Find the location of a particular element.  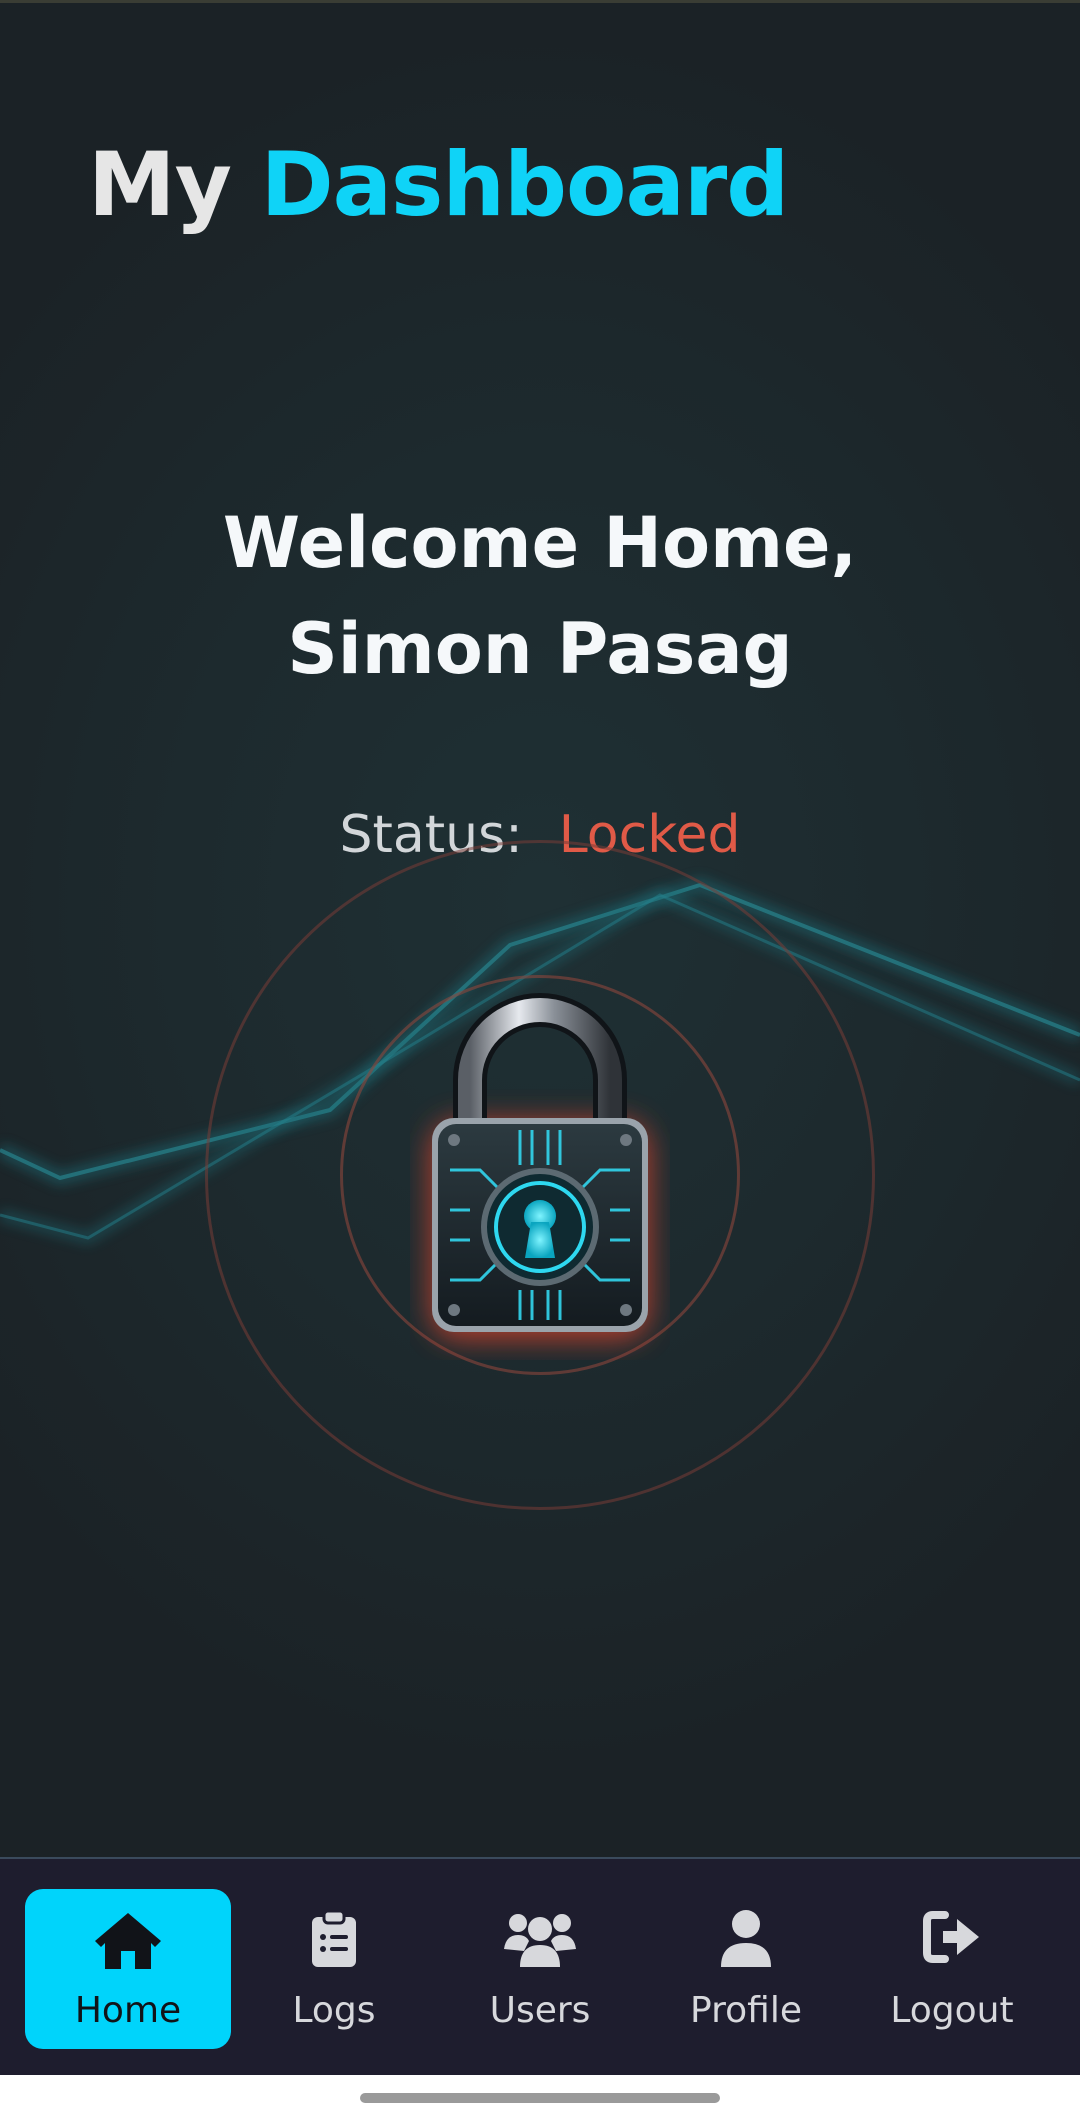

bottom-navigation: Home Logs Users Profile Logout is located at coordinates (540, 1966).